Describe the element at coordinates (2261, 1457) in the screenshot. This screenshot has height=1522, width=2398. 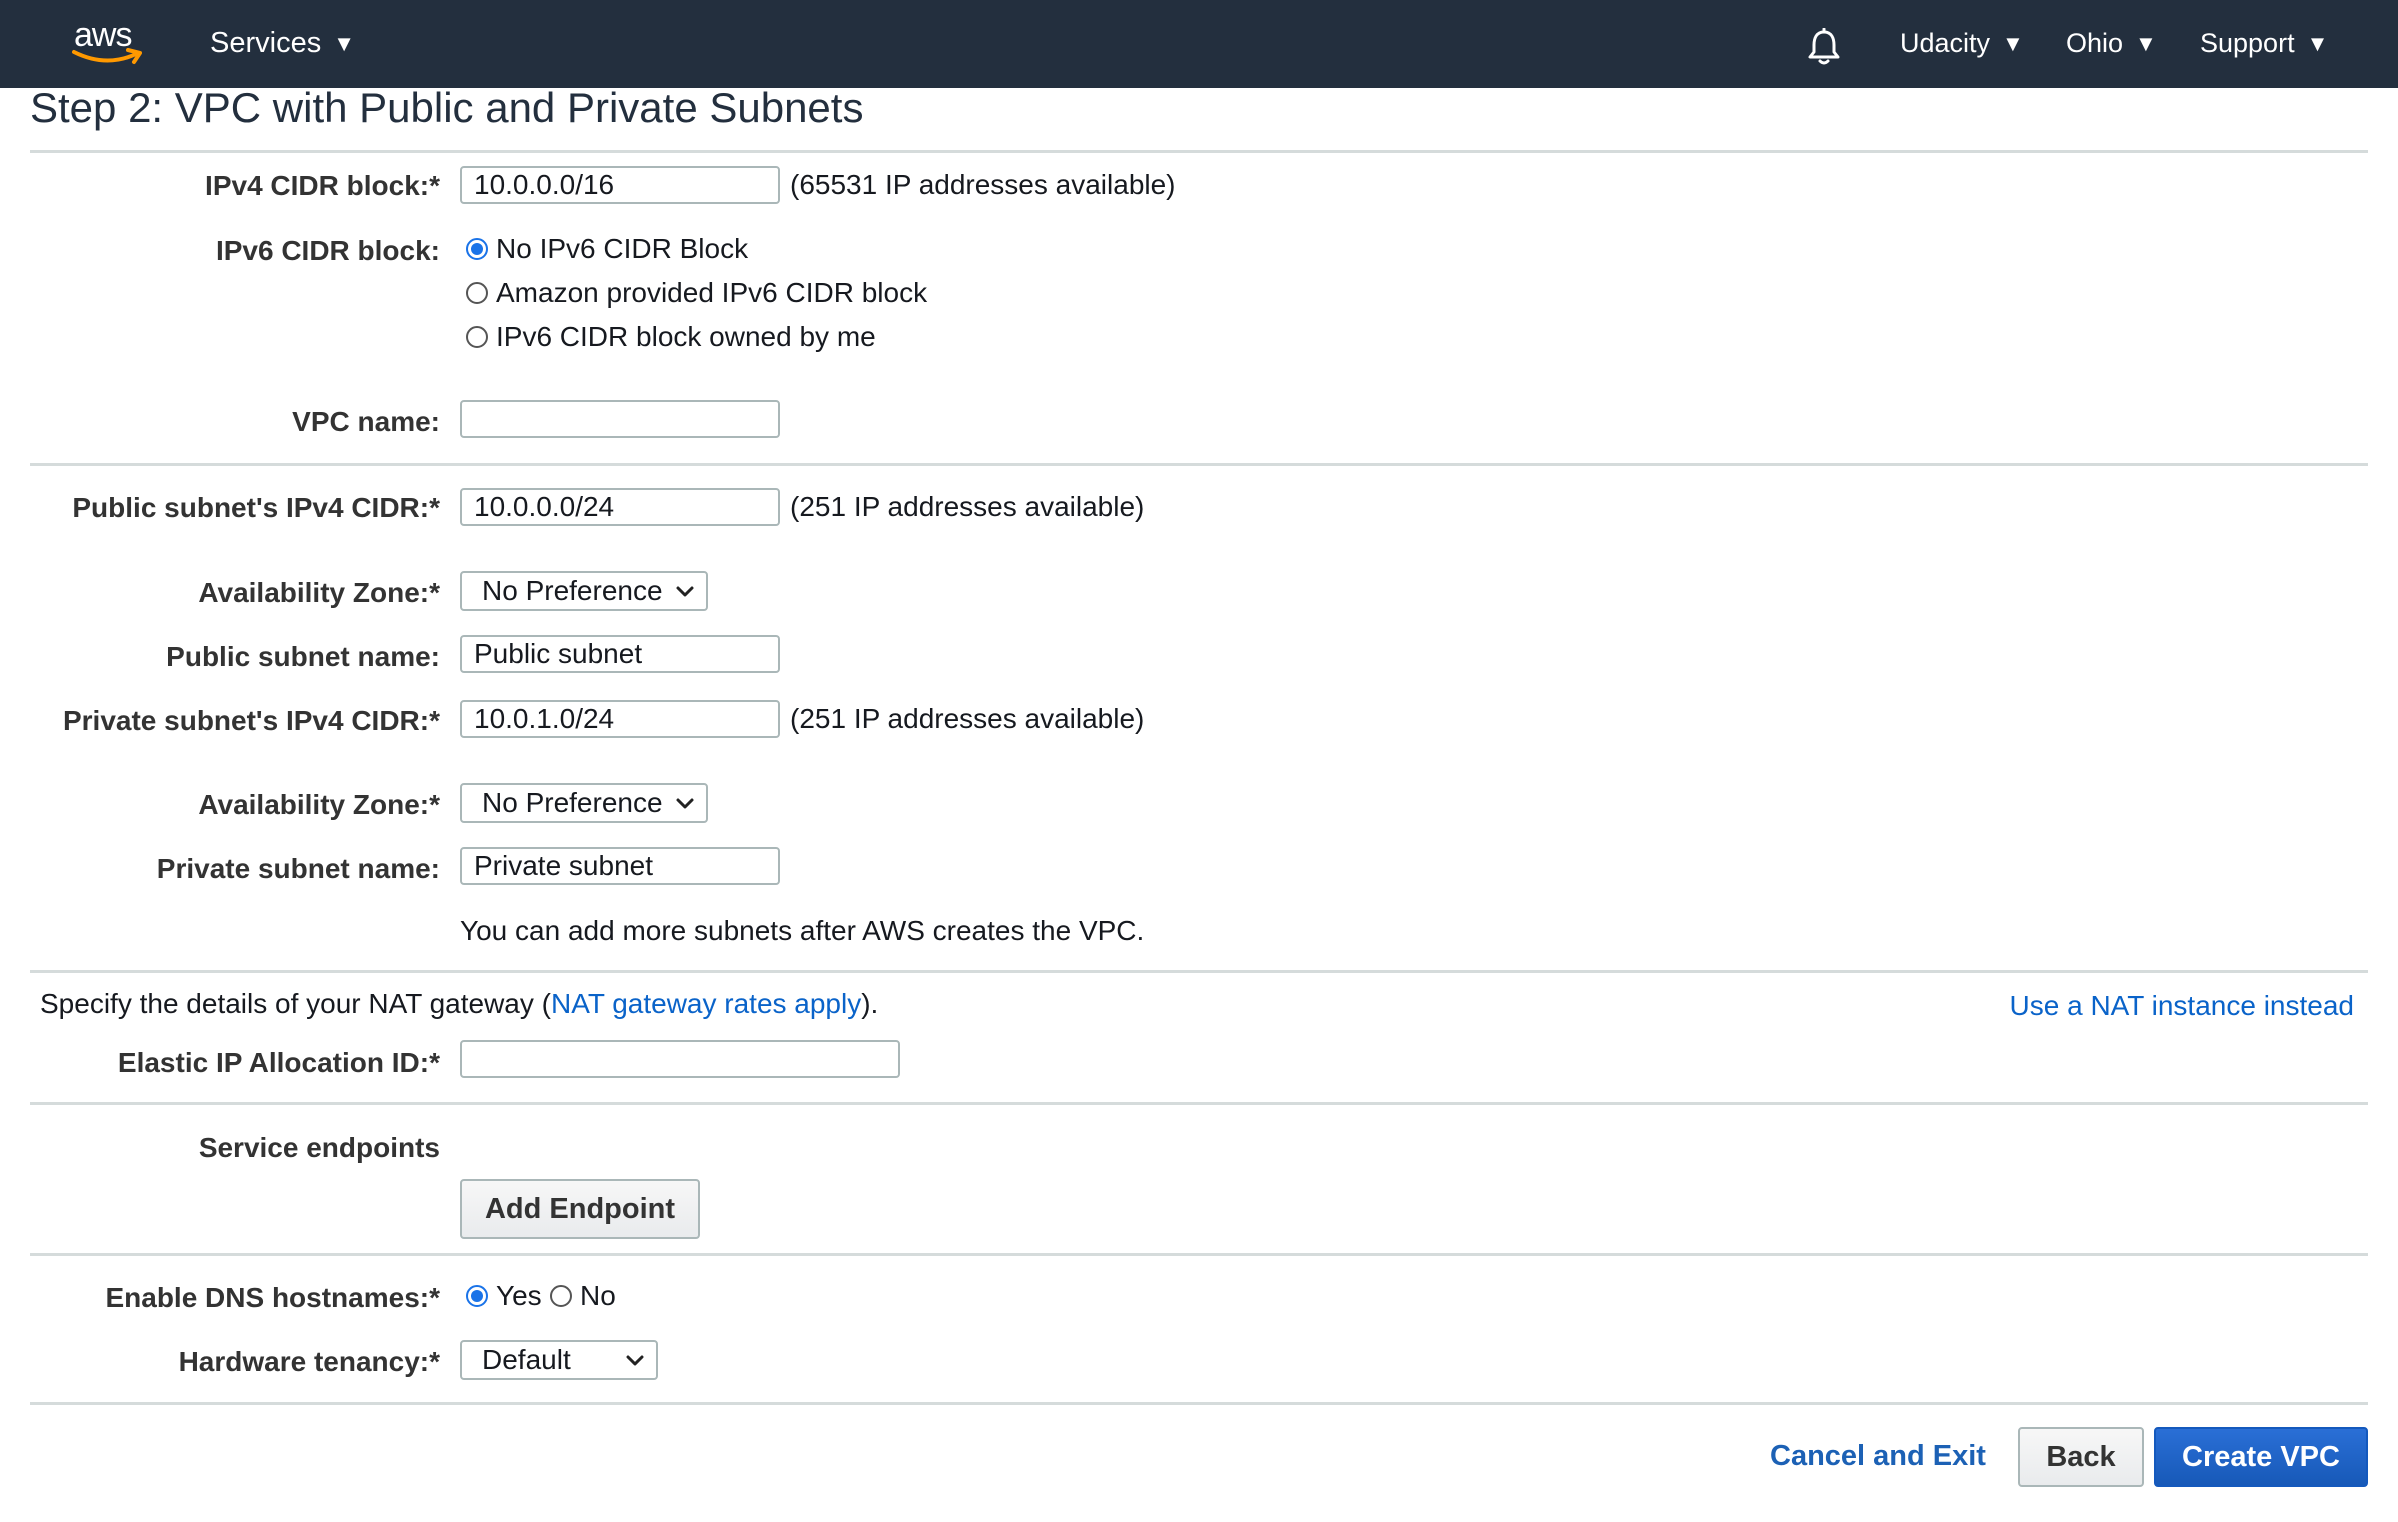
I see `create-vpc-button: Create VPC` at that location.